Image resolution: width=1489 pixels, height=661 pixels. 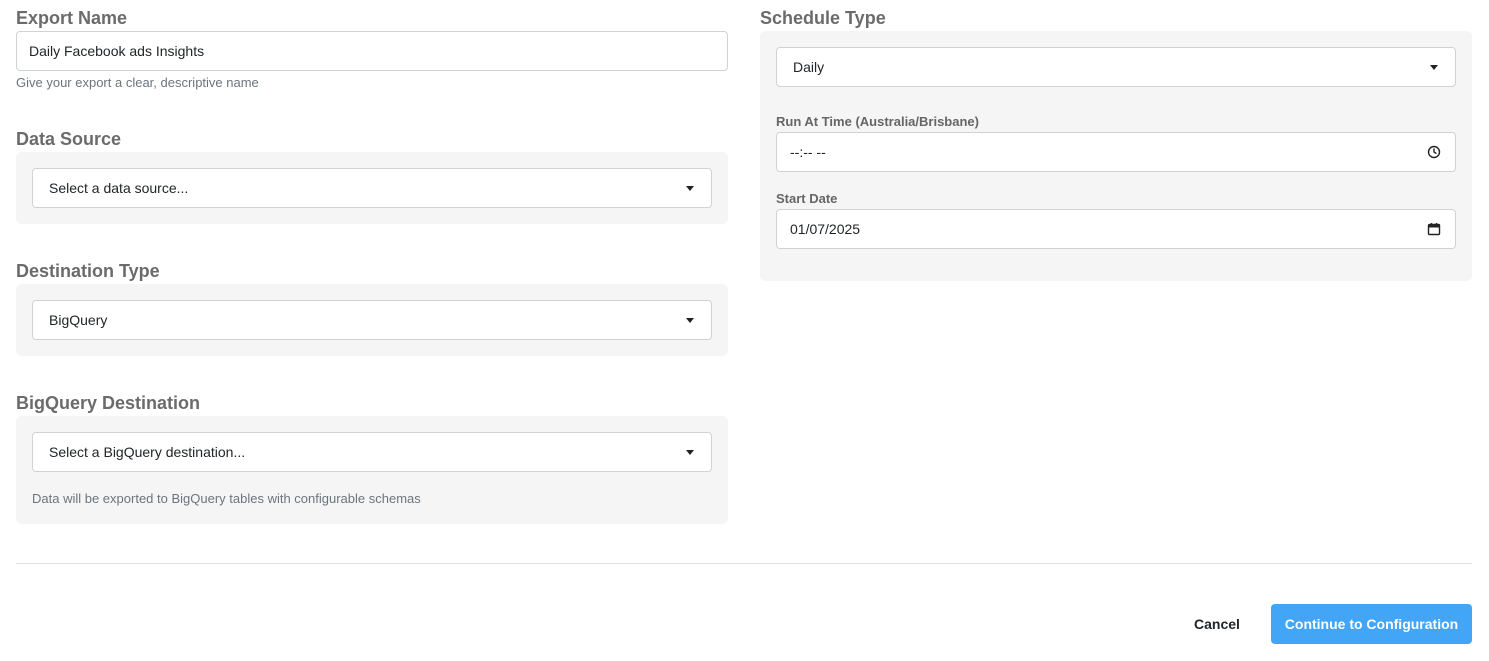 What do you see at coordinates (372, 51) in the screenshot?
I see `export-name-input: Daily Facebook ads Insights` at bounding box center [372, 51].